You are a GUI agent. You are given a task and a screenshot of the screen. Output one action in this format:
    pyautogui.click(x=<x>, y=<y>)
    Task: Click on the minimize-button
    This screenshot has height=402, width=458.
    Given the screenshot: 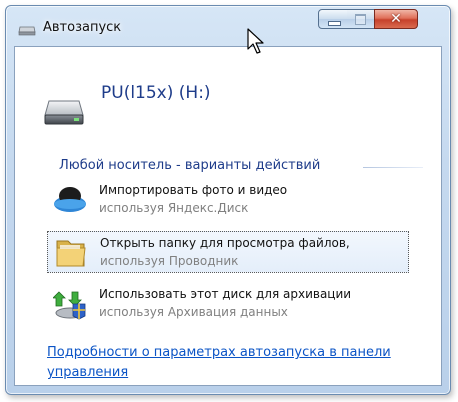 What is the action you would take?
    pyautogui.click(x=333, y=19)
    